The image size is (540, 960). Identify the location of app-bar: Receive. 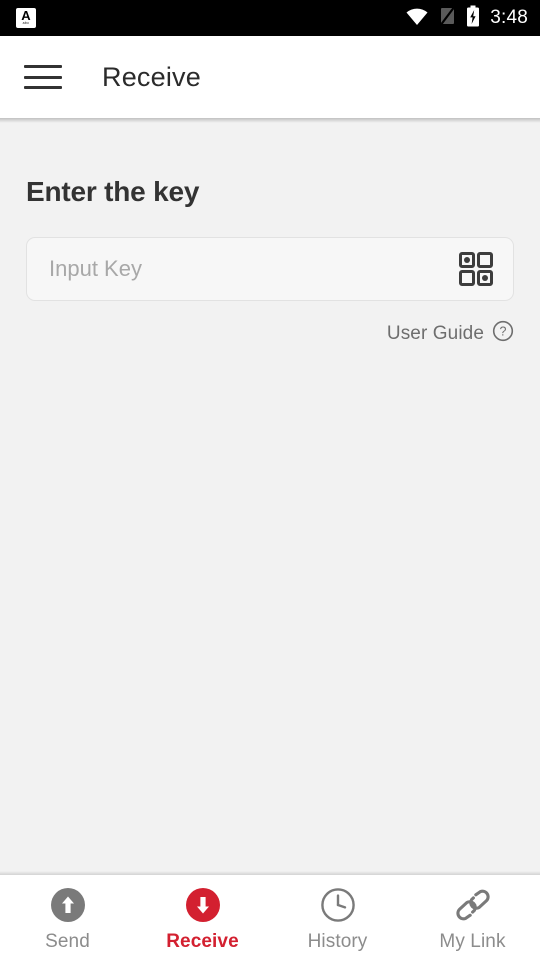
(270, 79).